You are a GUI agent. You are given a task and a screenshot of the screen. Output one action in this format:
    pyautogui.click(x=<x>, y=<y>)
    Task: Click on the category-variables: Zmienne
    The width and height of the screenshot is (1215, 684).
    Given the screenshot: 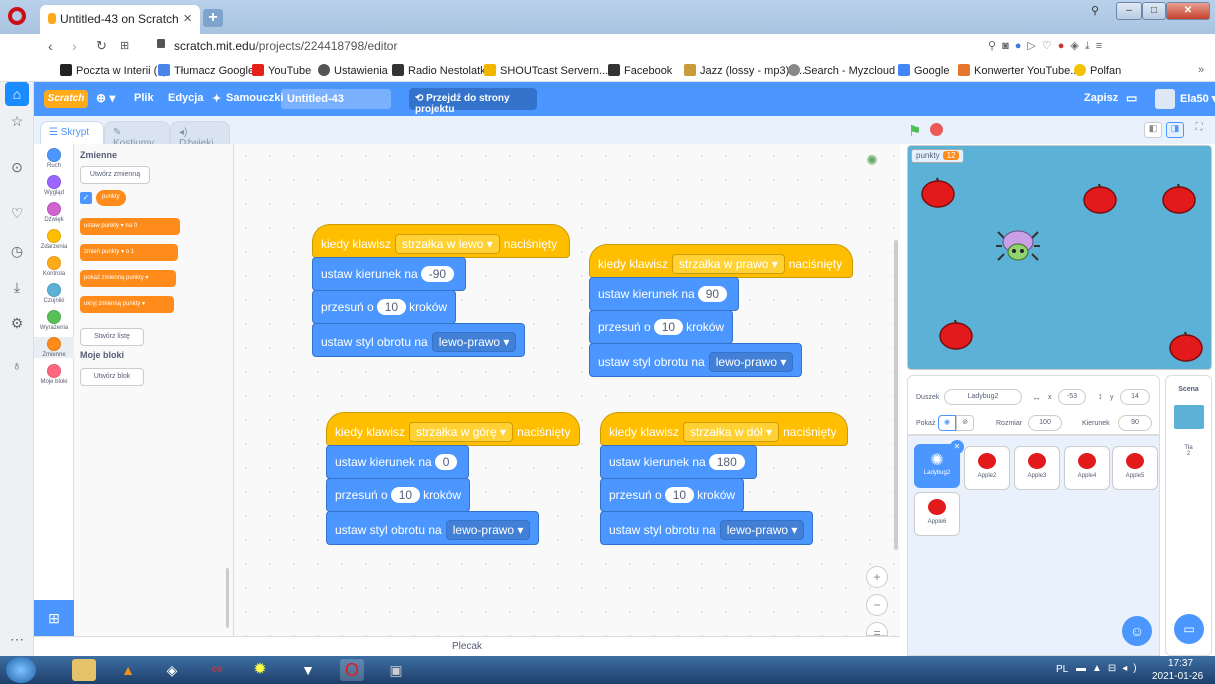 What is the action you would take?
    pyautogui.click(x=54, y=347)
    